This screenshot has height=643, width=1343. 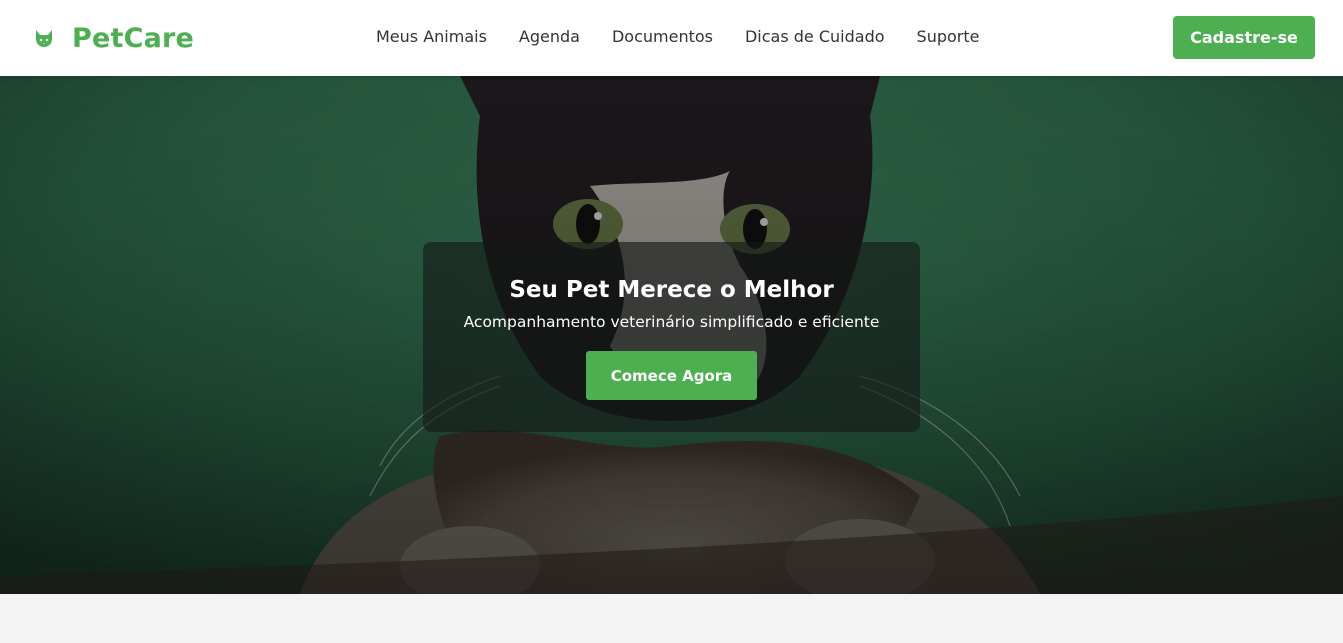 What do you see at coordinates (44, 38) in the screenshot?
I see `cat-icon` at bounding box center [44, 38].